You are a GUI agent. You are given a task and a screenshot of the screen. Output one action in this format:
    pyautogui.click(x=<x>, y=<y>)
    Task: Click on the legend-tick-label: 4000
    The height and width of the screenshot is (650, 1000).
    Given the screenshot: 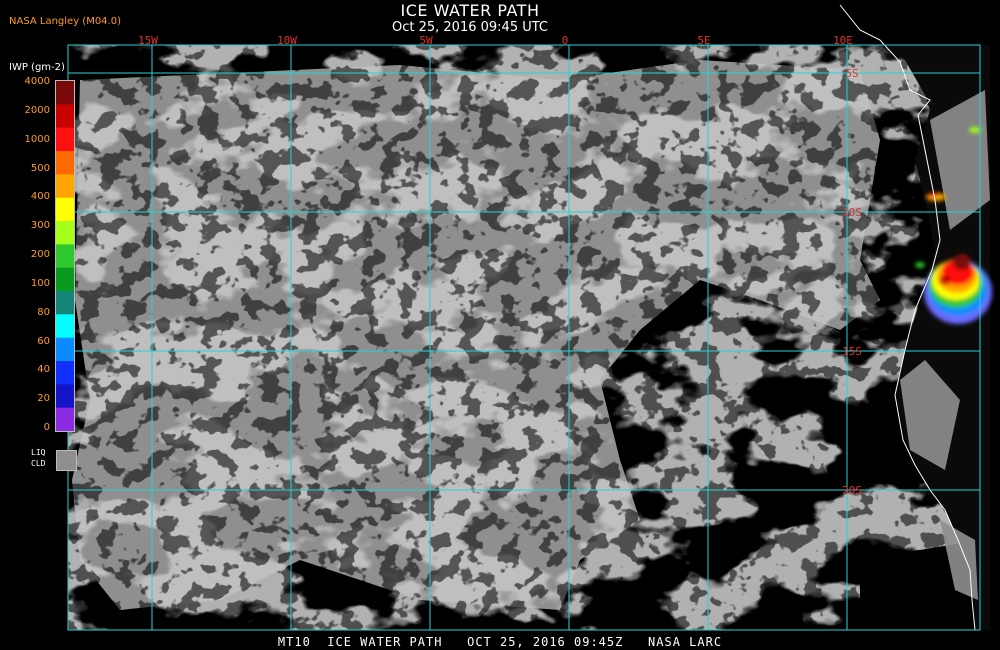 What is the action you would take?
    pyautogui.click(x=37, y=81)
    